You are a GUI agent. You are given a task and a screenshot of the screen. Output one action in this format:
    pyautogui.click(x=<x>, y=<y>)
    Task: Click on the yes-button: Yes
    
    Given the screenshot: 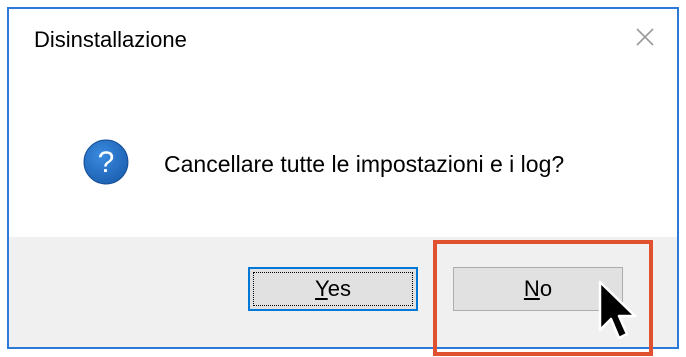 What is the action you would take?
    pyautogui.click(x=333, y=289)
    